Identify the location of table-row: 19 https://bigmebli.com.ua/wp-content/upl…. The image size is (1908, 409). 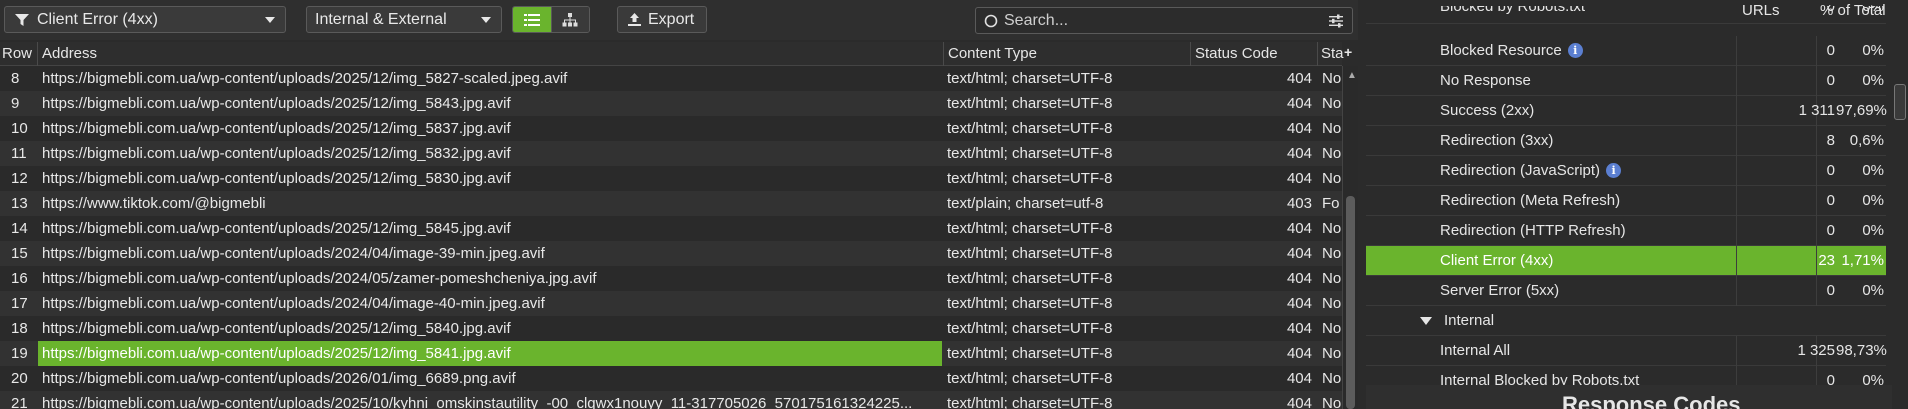
(671, 353).